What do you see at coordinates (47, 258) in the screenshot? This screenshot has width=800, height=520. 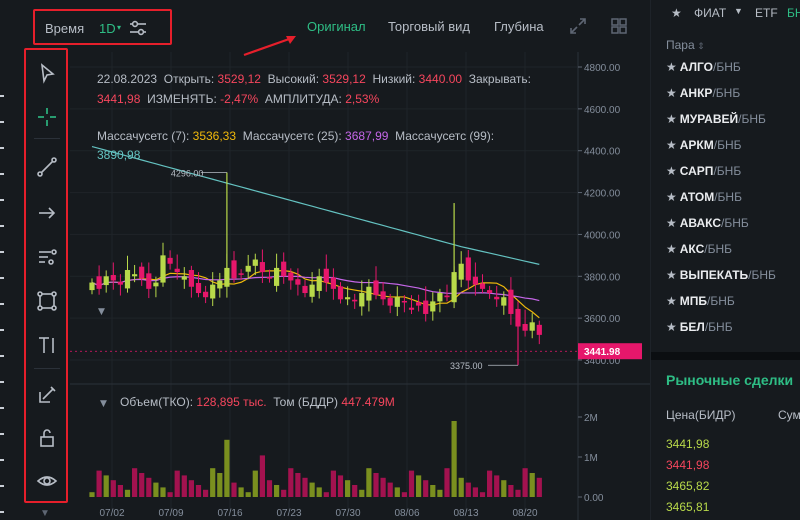 I see `fibonacci-icon` at bounding box center [47, 258].